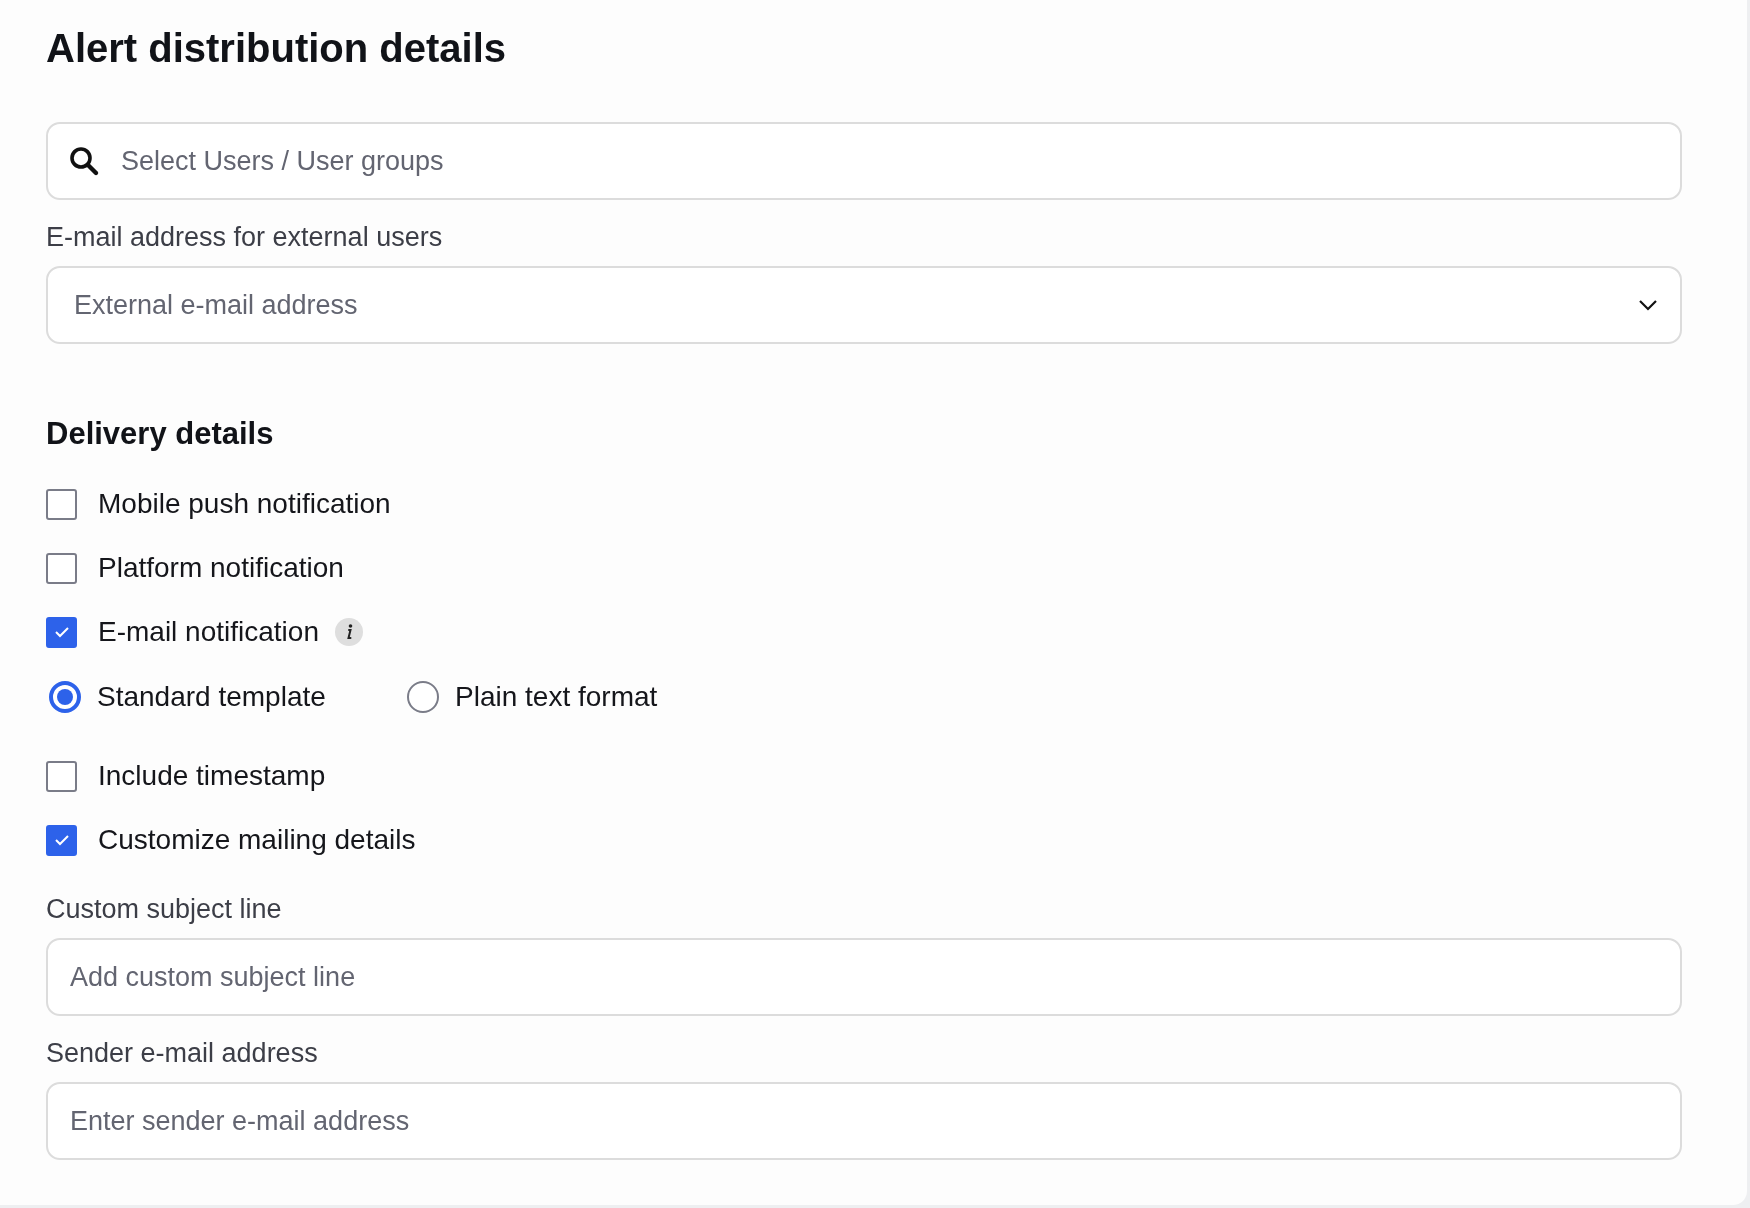 This screenshot has height=1208, width=1750. Describe the element at coordinates (164, 909) in the screenshot. I see `field-label: Custom subject line` at that location.